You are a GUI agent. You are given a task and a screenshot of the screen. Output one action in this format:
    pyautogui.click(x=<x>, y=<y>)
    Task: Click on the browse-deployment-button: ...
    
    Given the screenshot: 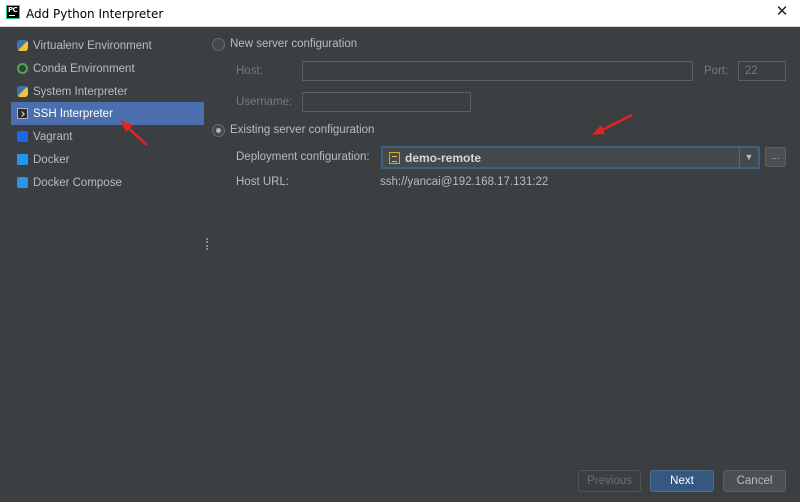 What is the action you would take?
    pyautogui.click(x=775, y=157)
    